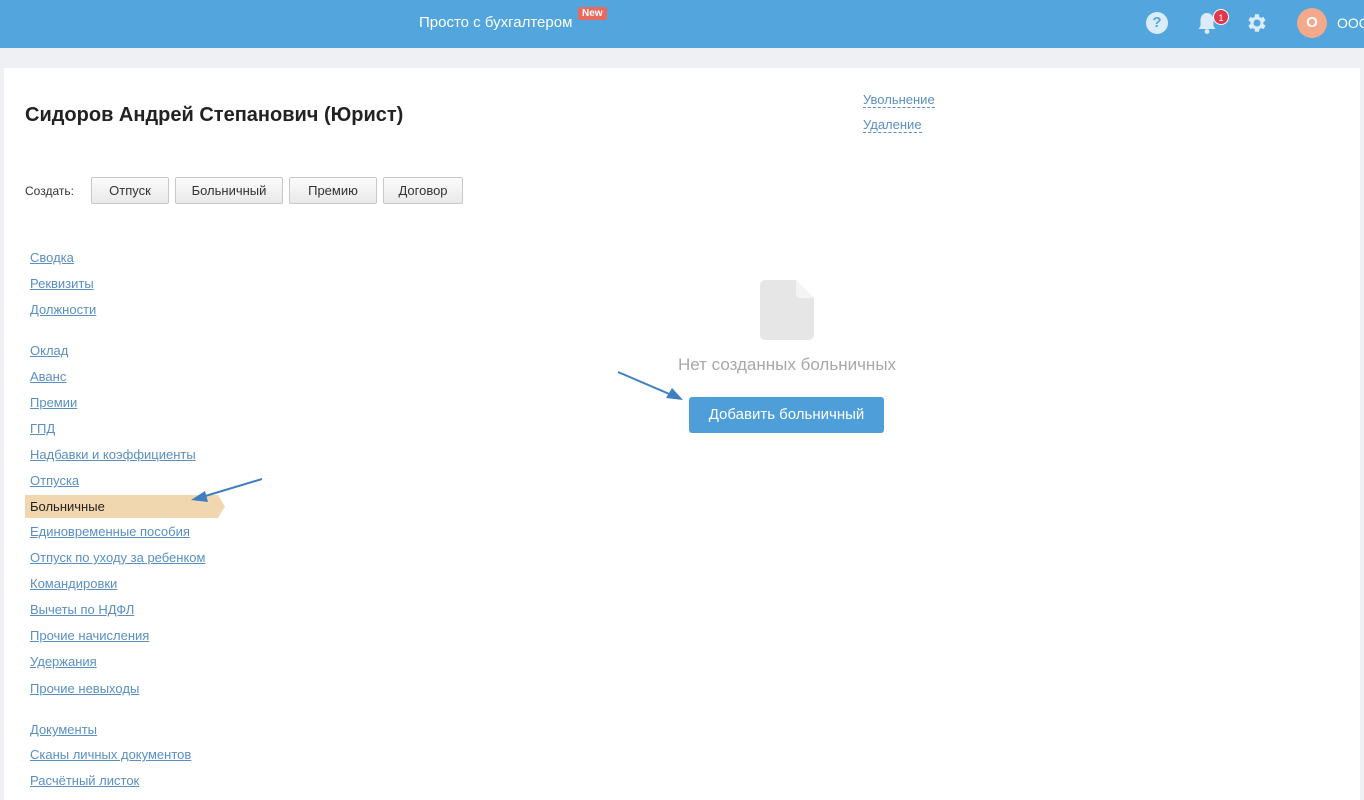 This screenshot has width=1364, height=800. I want to click on nav-summary: Сводка, so click(52, 258).